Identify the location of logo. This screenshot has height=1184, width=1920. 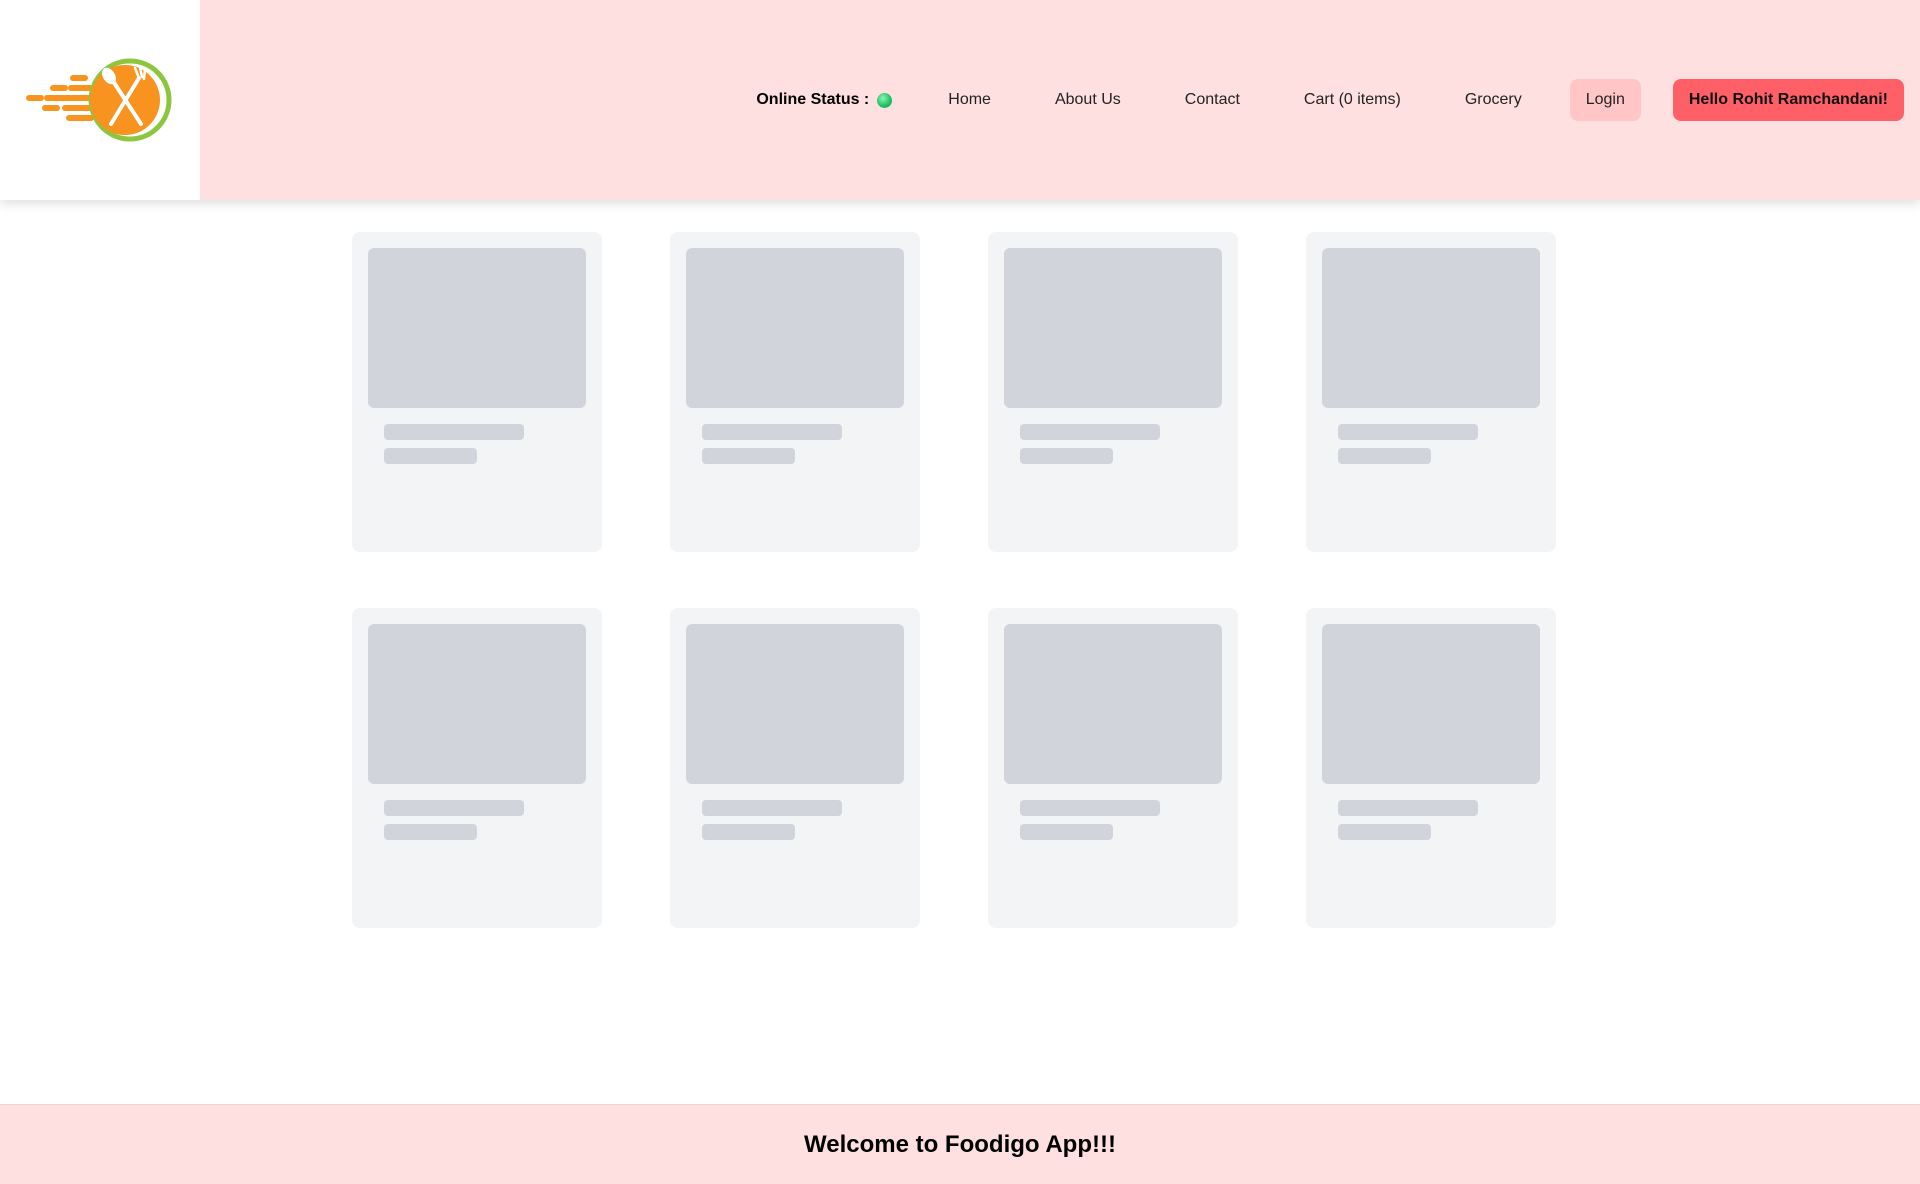
(100, 100).